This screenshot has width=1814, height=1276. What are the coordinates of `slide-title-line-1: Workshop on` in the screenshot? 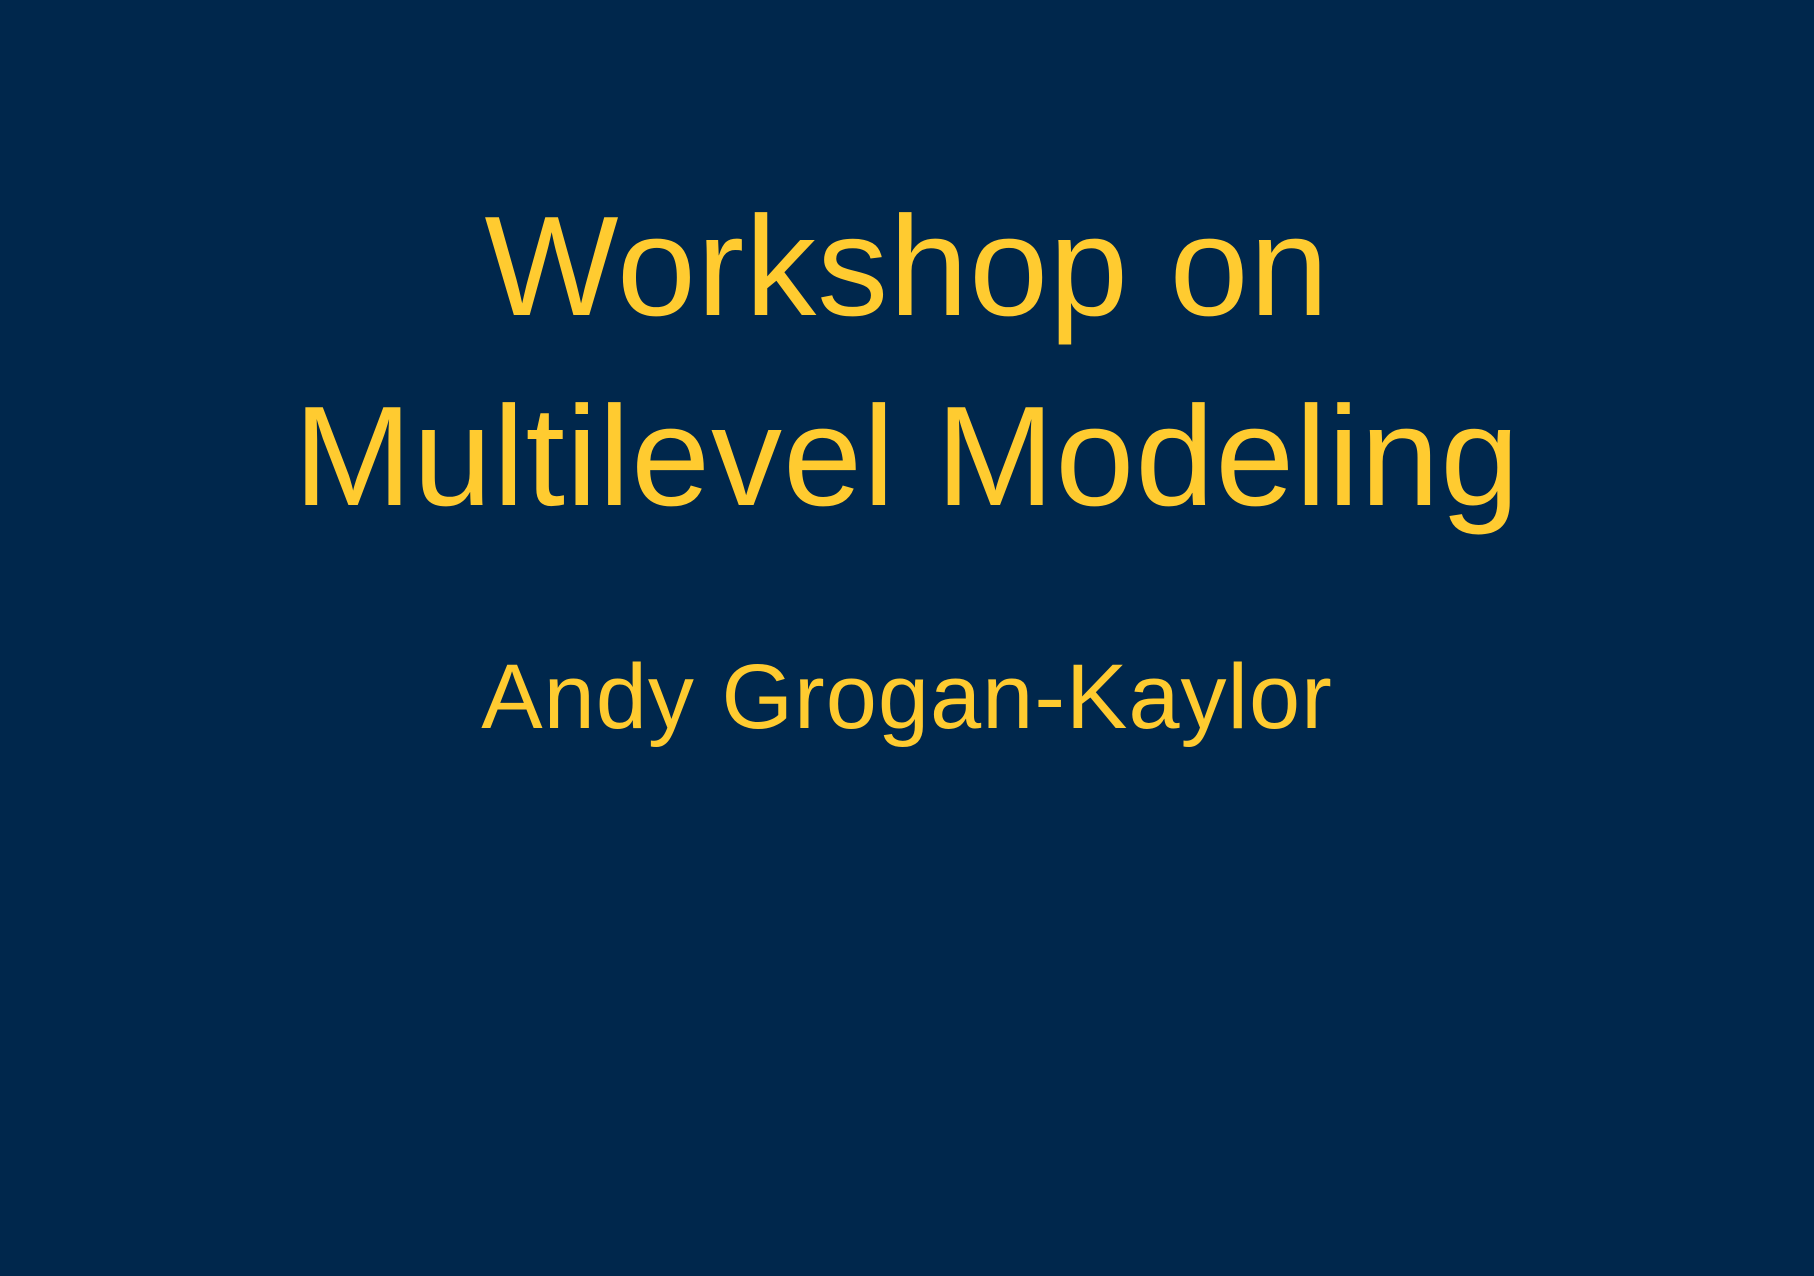 It's located at (907, 266).